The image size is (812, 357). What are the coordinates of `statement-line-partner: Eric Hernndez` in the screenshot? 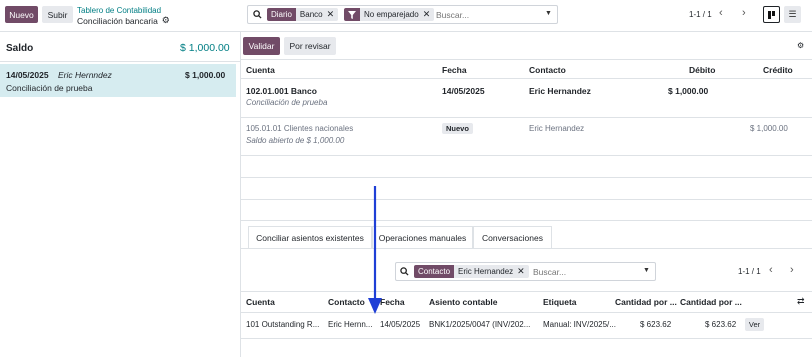 It's located at (85, 75).